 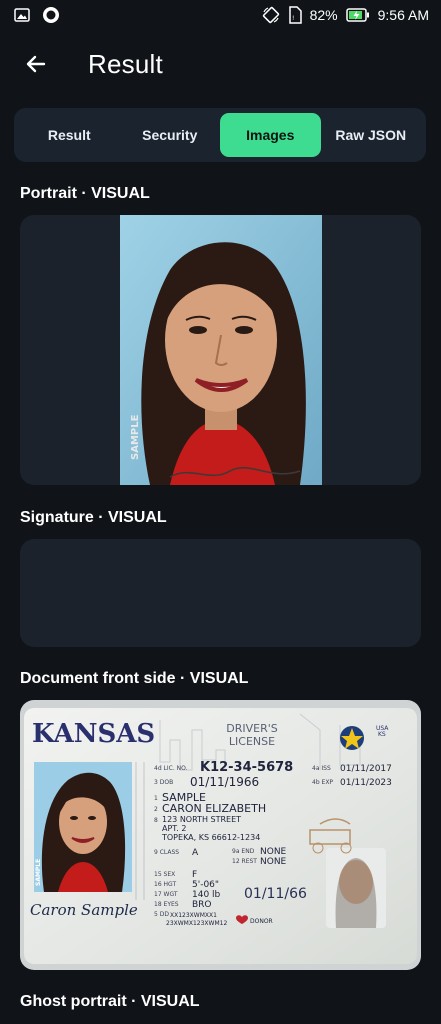 I want to click on exp-label: 4b EXP, so click(x=322, y=782).